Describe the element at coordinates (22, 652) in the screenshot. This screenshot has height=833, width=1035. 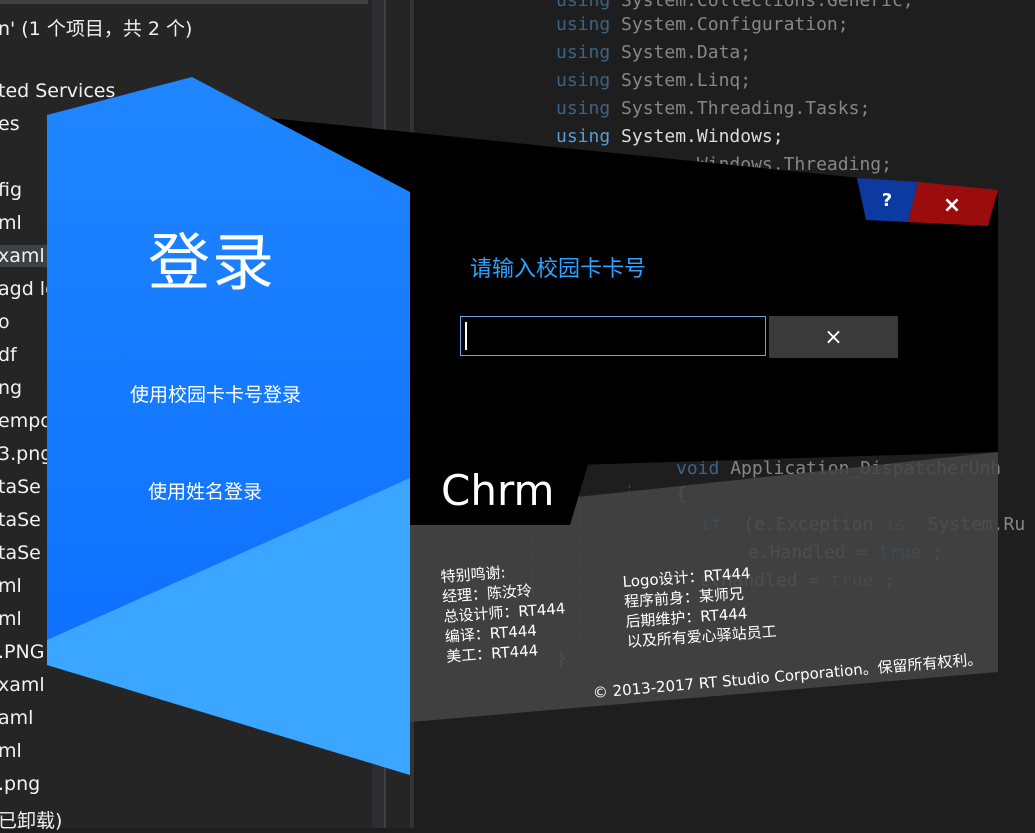
I see `explorer-item: .PNG` at that location.